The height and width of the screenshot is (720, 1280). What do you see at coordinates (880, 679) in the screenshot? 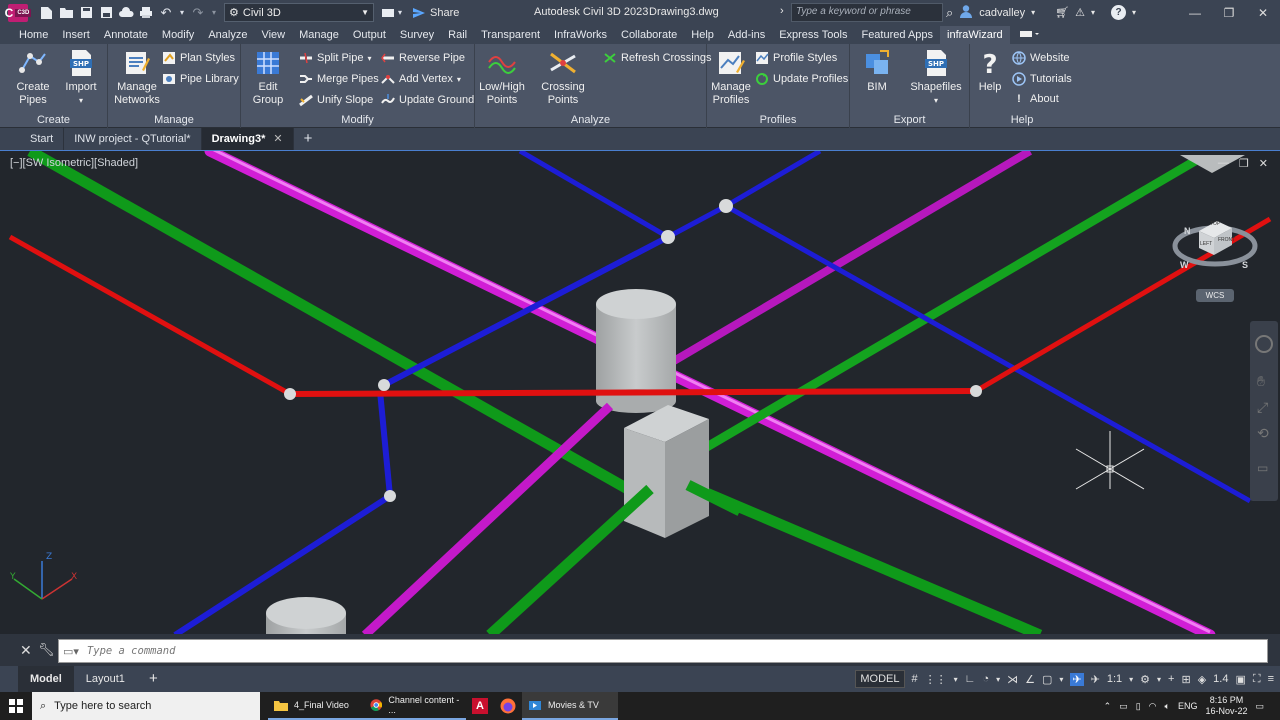
I see `model-space-toggle: MODEL` at bounding box center [880, 679].